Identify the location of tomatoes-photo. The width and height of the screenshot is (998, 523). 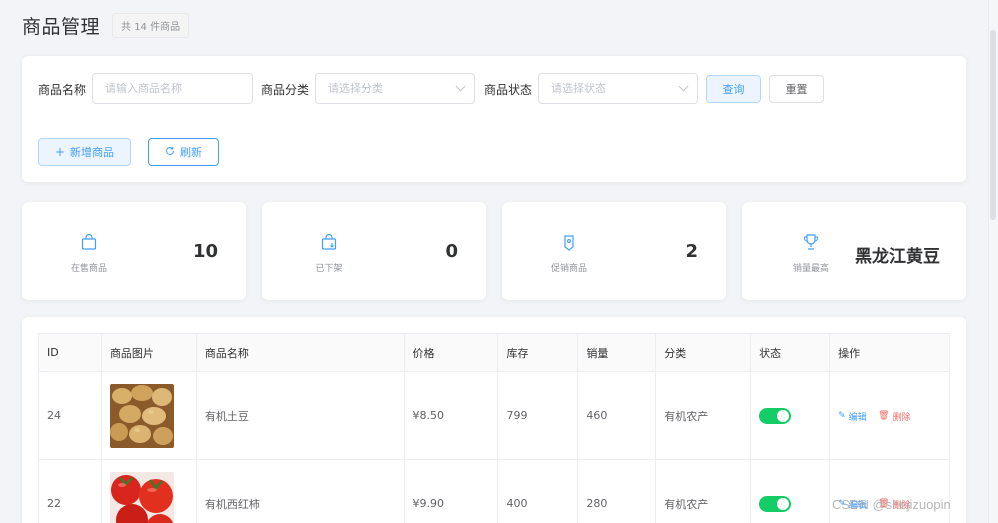
(141, 497).